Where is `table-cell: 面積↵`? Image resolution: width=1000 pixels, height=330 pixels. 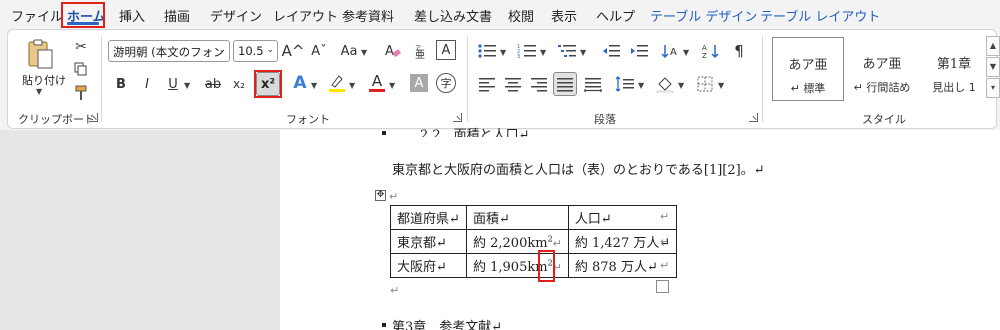
table-cell: 面積↵ is located at coordinates (517, 217).